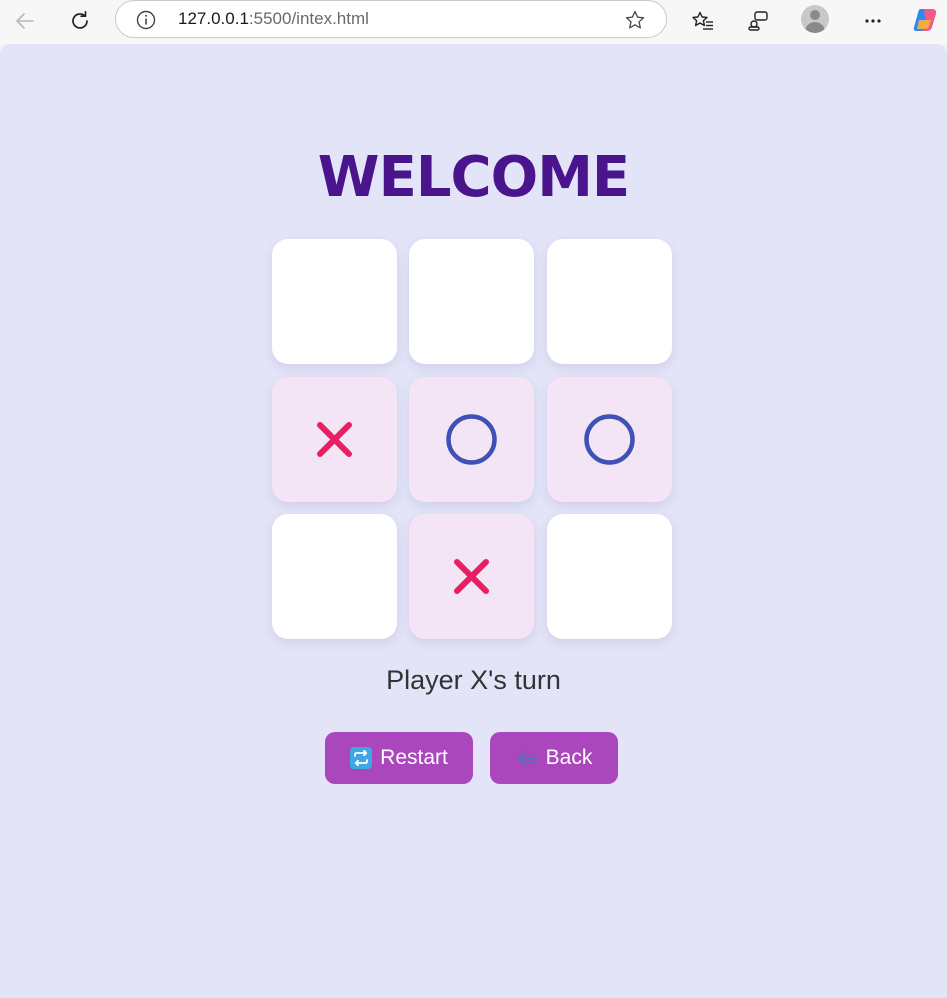  Describe the element at coordinates (361, 758) in the screenshot. I see `repeat-icon` at that location.